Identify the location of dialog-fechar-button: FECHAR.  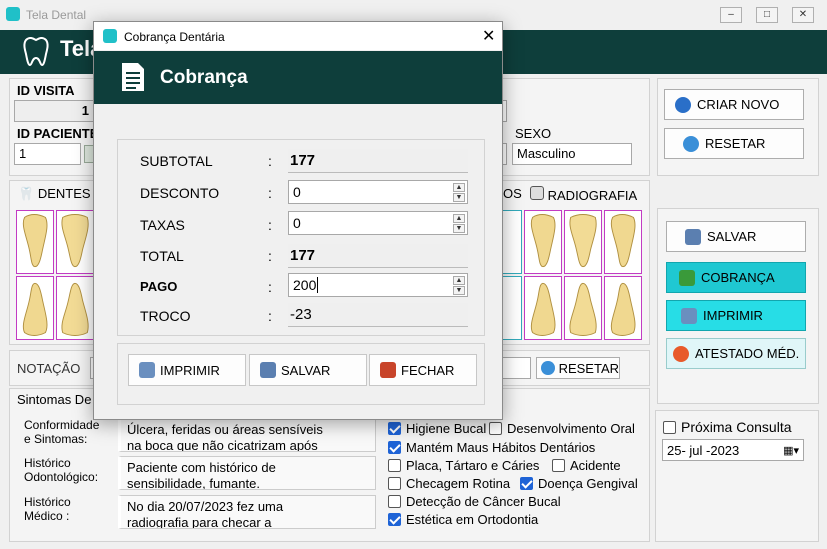
(423, 370).